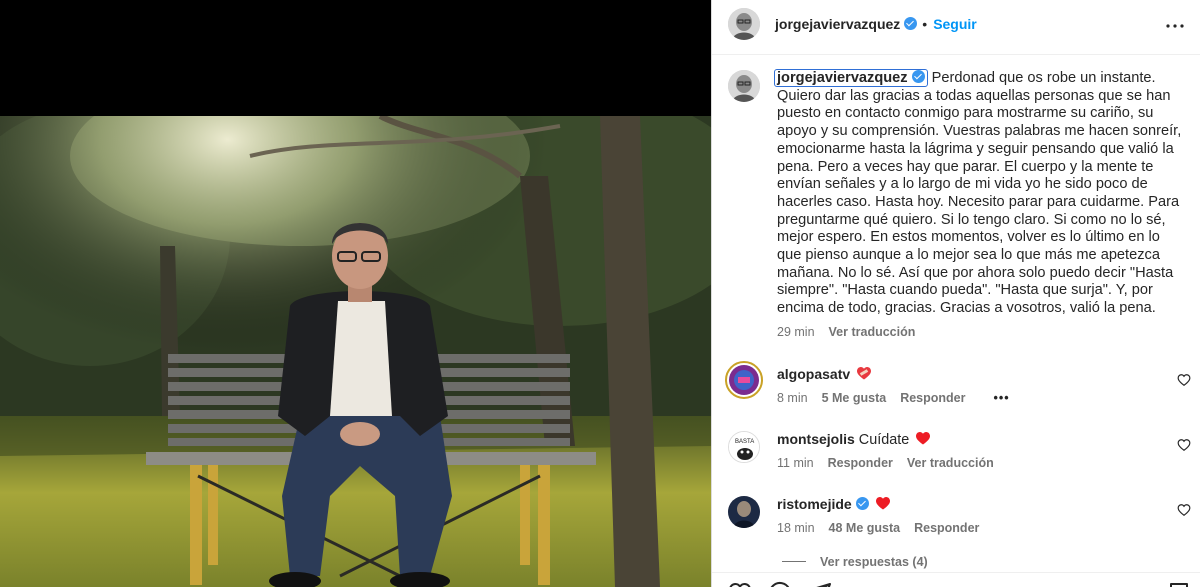 The width and height of the screenshot is (1200, 587). What do you see at coordinates (744, 442) in the screenshot?
I see `svg-text: BASTA` at bounding box center [744, 442].